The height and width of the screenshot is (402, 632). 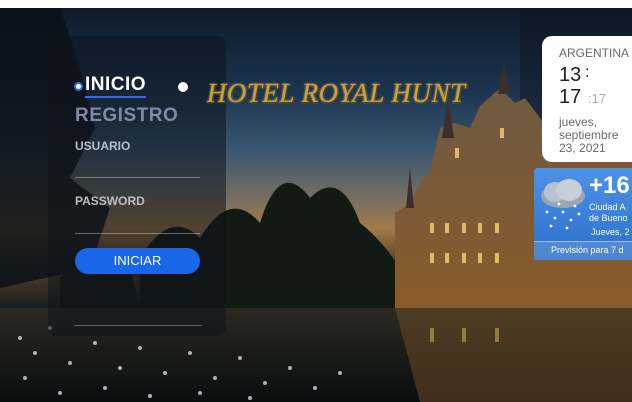 I want to click on password-input, so click(x=137, y=224).